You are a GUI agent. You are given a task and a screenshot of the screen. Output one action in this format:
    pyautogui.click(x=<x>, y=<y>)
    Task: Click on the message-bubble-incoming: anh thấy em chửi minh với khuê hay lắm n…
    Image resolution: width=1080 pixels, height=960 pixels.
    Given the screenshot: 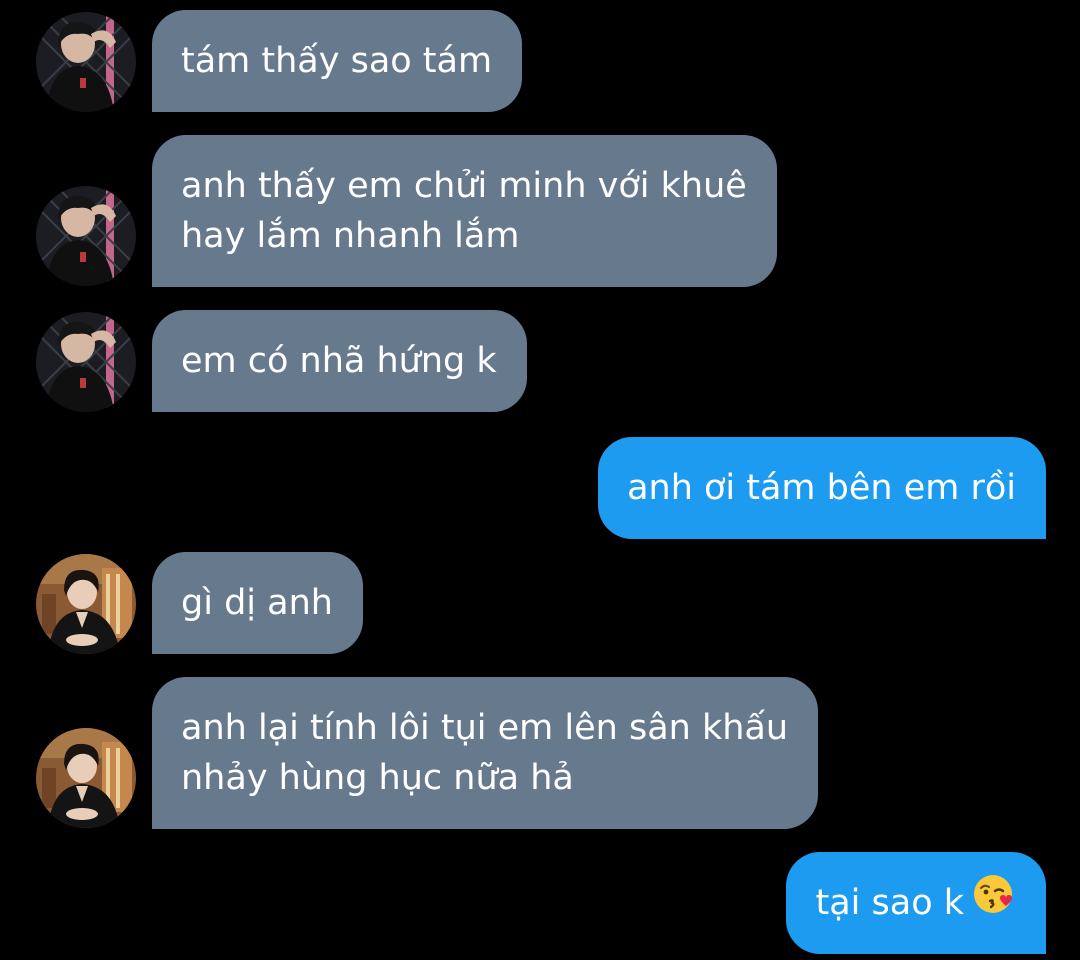 What is the action you would take?
    pyautogui.click(x=464, y=211)
    